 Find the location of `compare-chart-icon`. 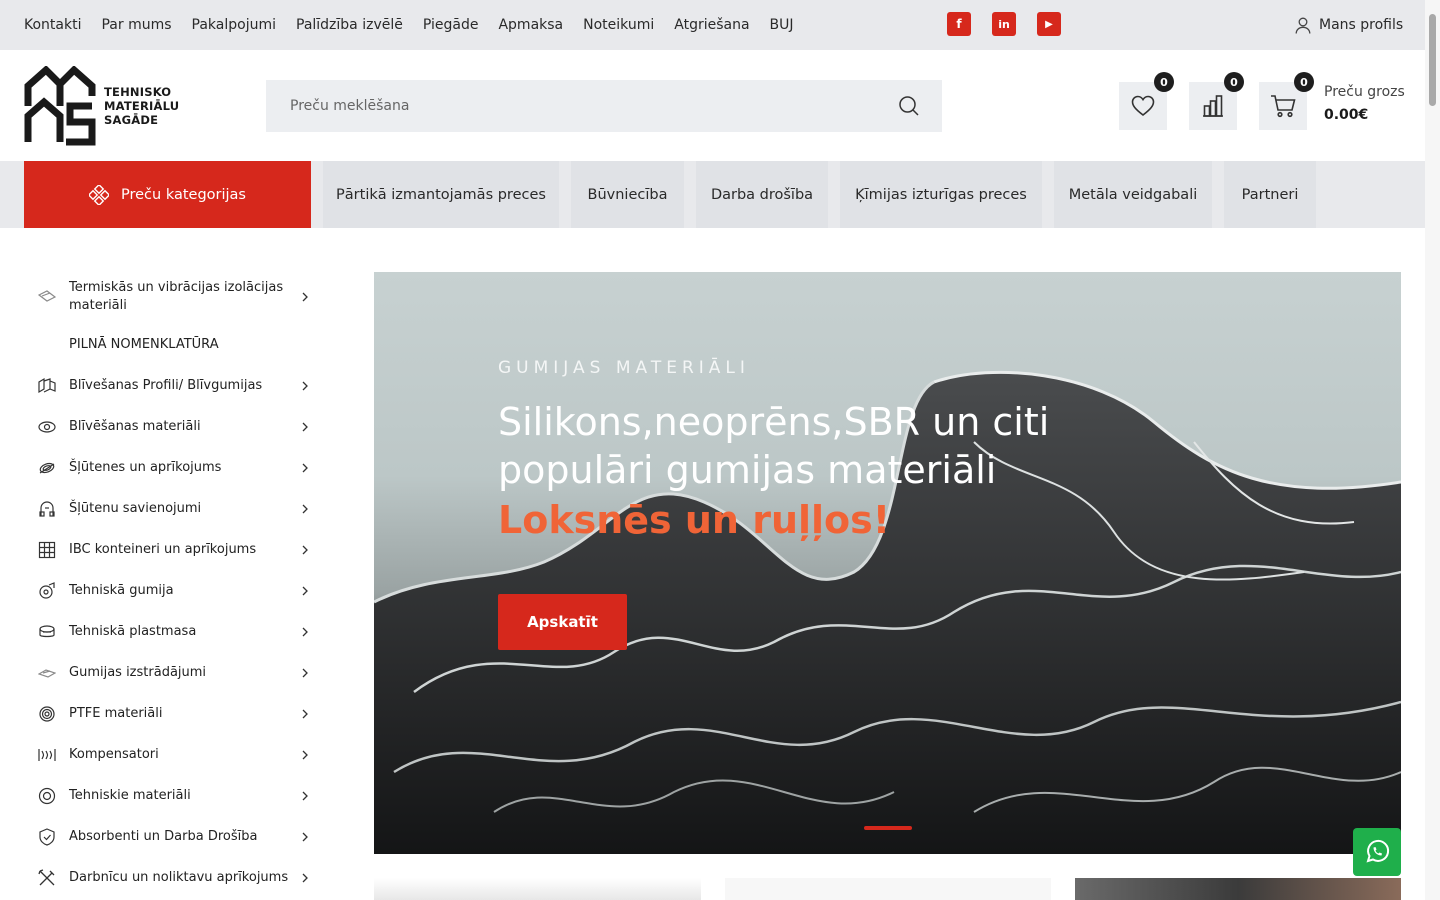

compare-chart-icon is located at coordinates (1213, 106).